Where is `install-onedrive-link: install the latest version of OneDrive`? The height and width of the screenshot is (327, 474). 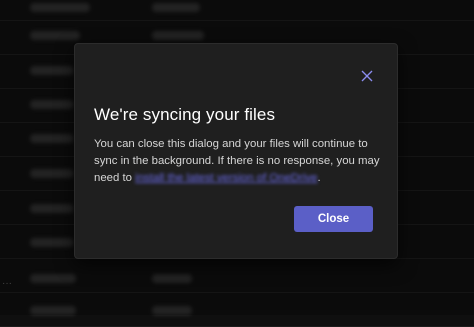 install-onedrive-link: install the latest version of OneDrive is located at coordinates (226, 178).